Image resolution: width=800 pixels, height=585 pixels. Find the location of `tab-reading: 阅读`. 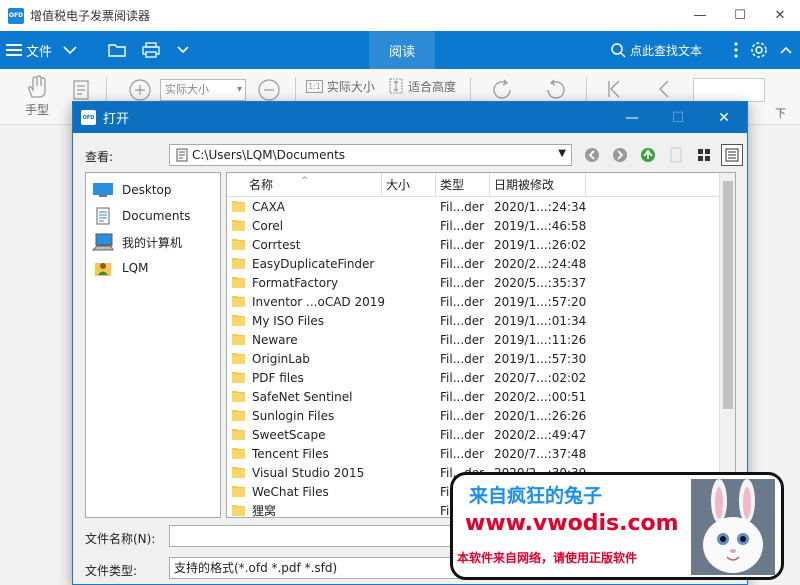

tab-reading: 阅读 is located at coordinates (402, 50).